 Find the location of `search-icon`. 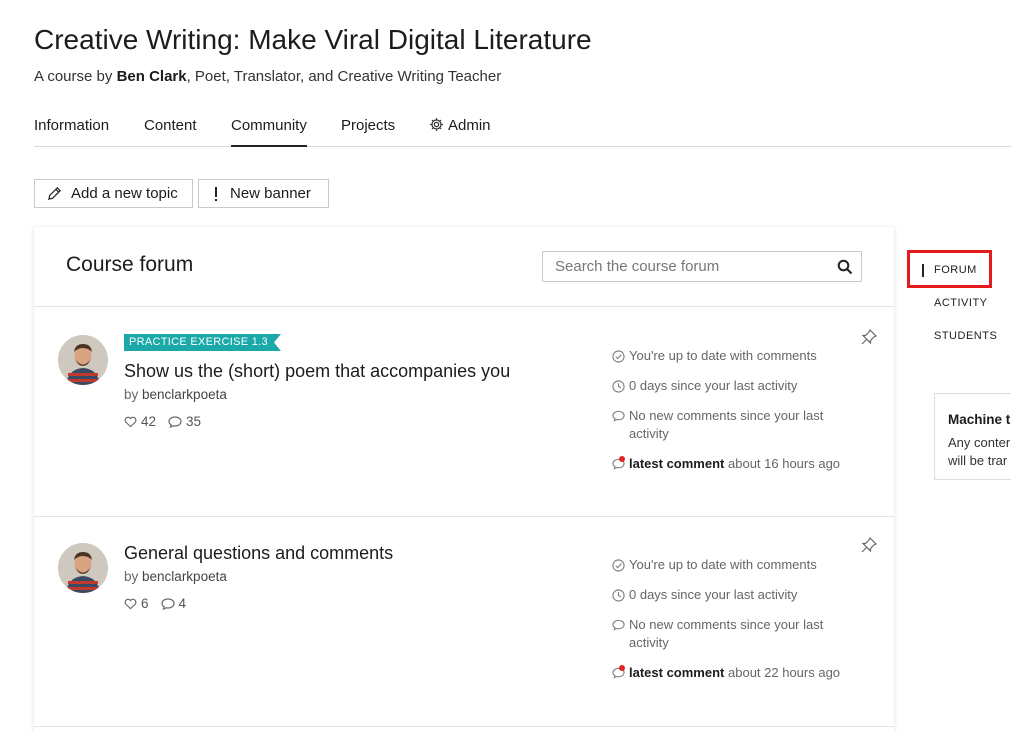

search-icon is located at coordinates (845, 267).